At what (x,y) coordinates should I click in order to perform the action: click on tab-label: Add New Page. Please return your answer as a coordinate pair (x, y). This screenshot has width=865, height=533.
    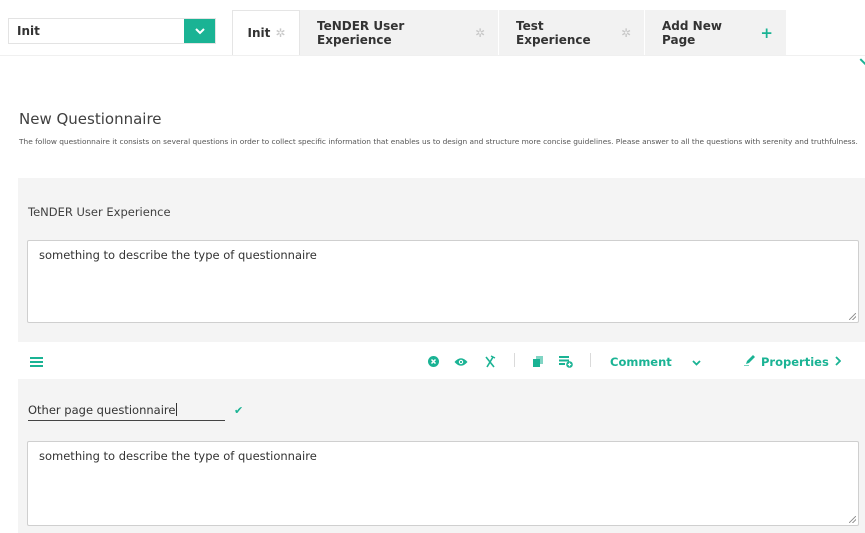
    Looking at the image, I should click on (692, 32).